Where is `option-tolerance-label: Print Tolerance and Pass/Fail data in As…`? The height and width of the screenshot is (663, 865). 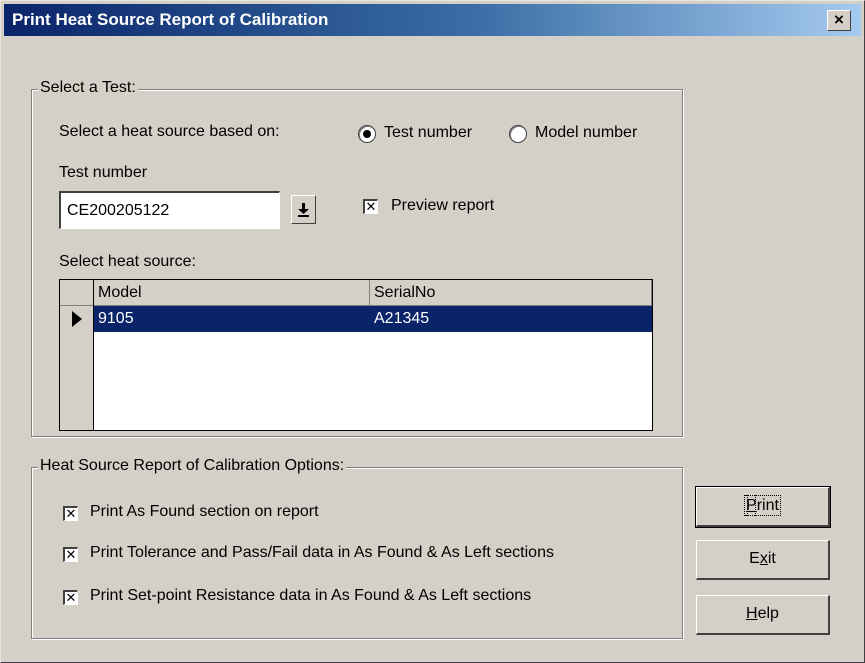 option-tolerance-label: Print Tolerance and Pass/Fail data in As… is located at coordinates (322, 553).